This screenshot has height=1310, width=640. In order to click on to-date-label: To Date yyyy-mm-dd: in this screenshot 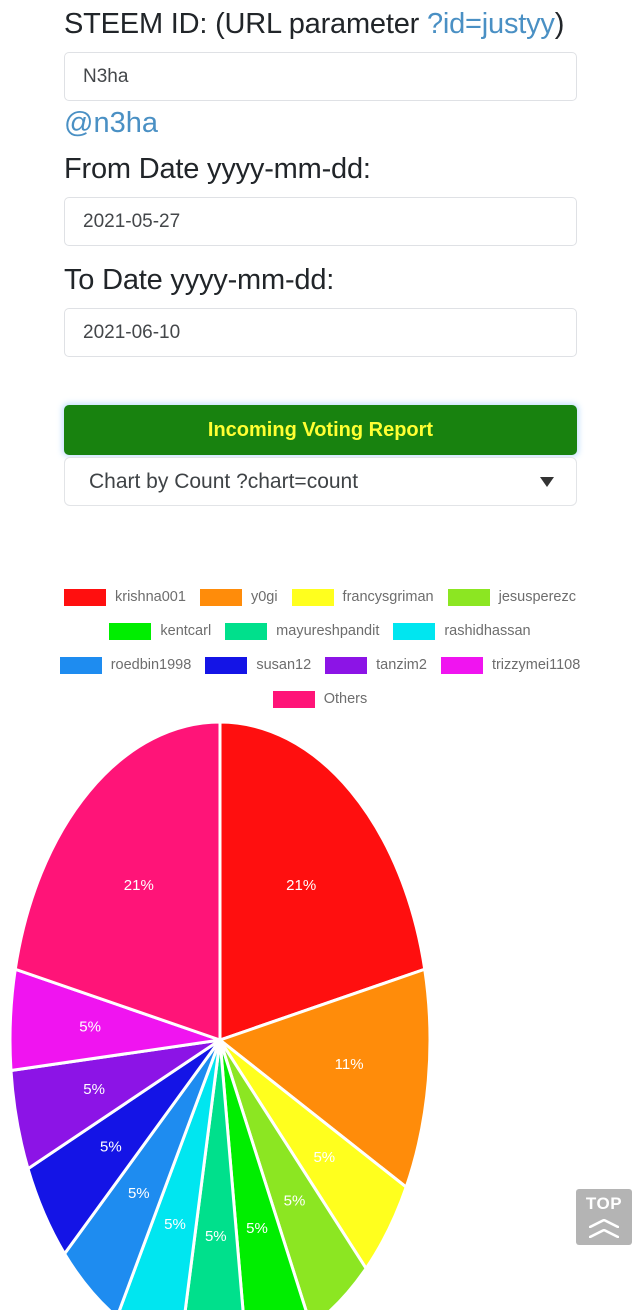, I will do `click(199, 280)`.